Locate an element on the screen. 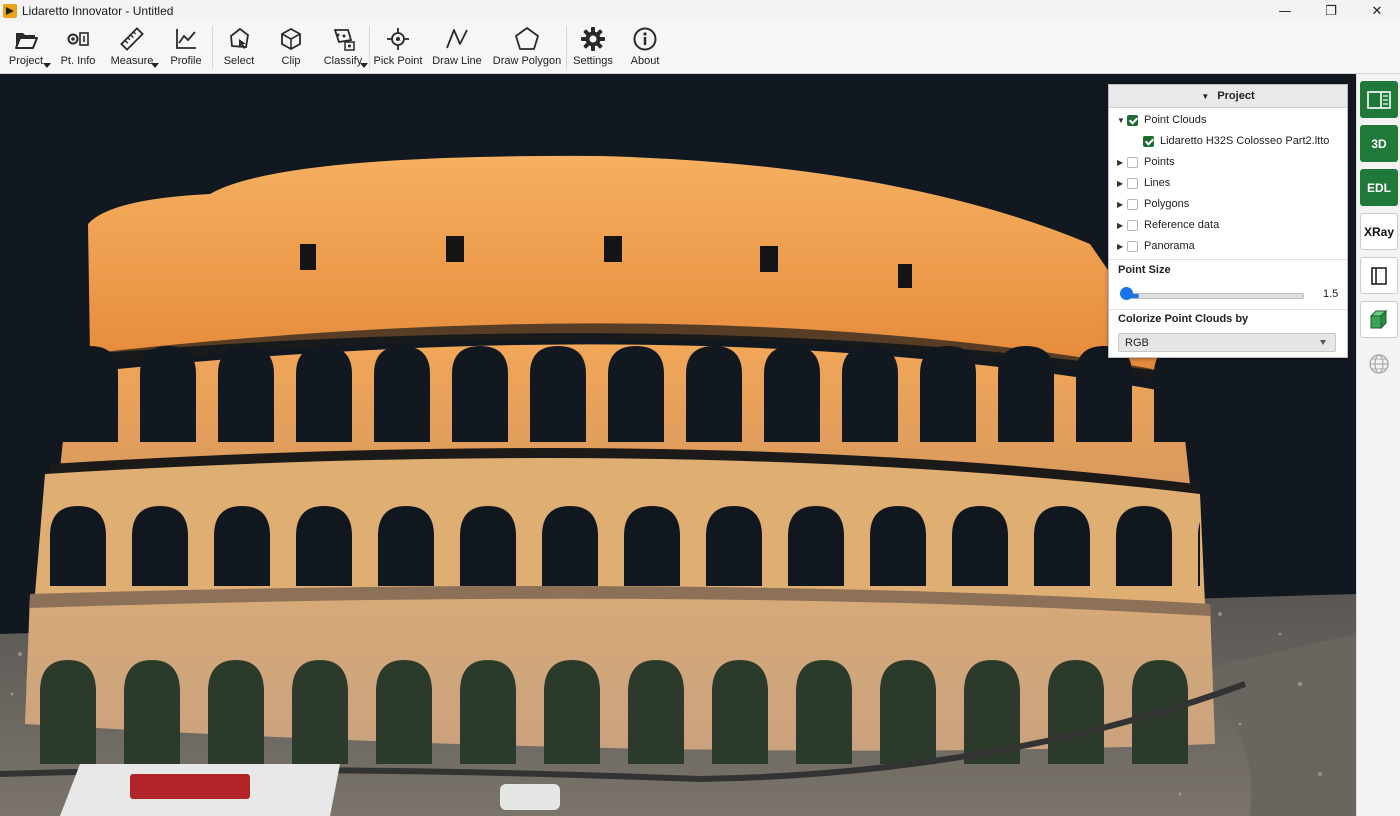 The width and height of the screenshot is (1400, 816). draw-line-button: Draw Line is located at coordinates (457, 47).